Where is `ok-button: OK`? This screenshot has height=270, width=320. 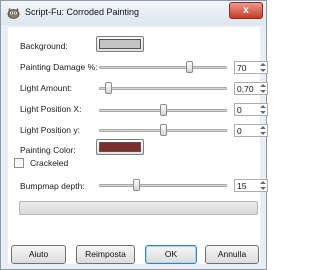 ok-button: OK is located at coordinates (171, 254).